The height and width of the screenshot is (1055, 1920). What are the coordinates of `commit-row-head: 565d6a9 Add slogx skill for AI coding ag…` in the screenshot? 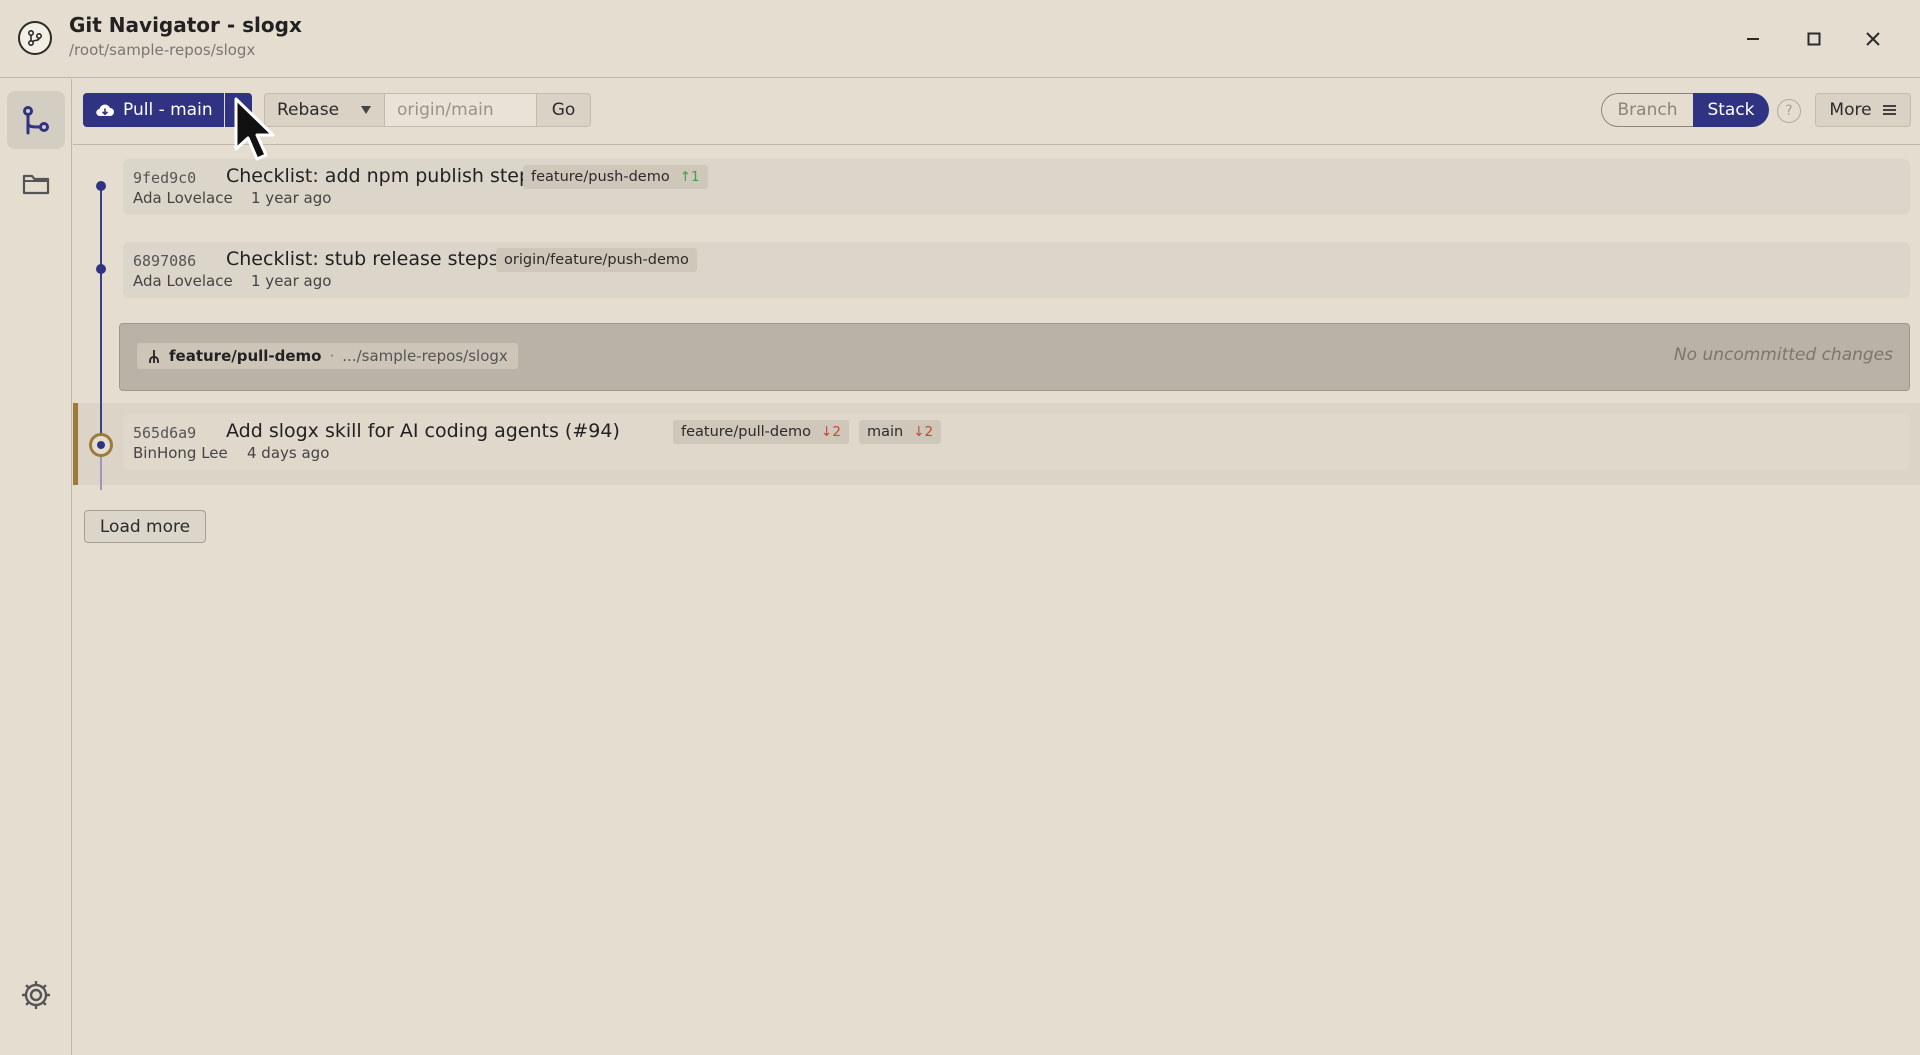 It's located at (1016, 442).